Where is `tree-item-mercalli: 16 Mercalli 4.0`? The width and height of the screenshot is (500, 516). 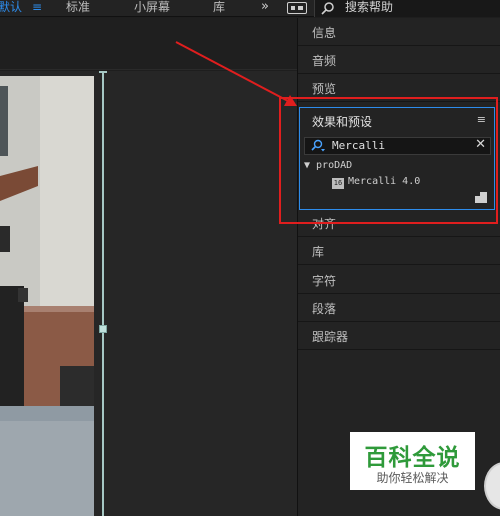 tree-item-mercalli: 16 Mercalli 4.0 is located at coordinates (376, 182).